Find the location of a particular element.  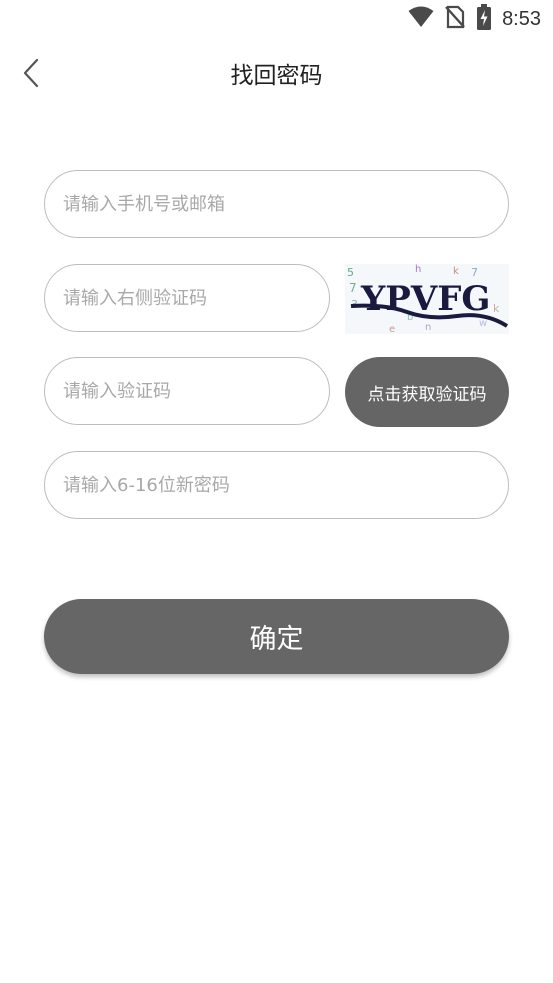

get-code-button: 点击获取验证码 is located at coordinates (427, 392).